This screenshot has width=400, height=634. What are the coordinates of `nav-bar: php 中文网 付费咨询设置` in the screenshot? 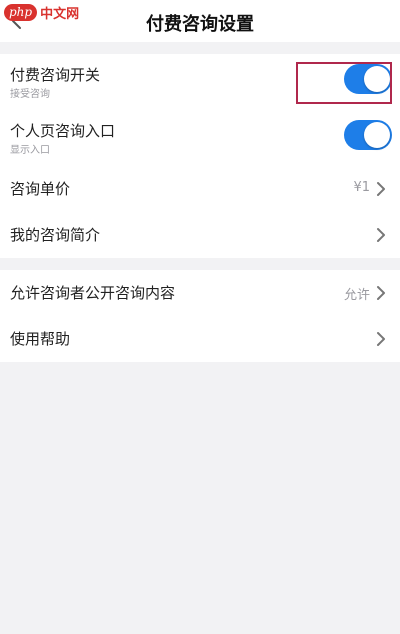 It's located at (200, 21).